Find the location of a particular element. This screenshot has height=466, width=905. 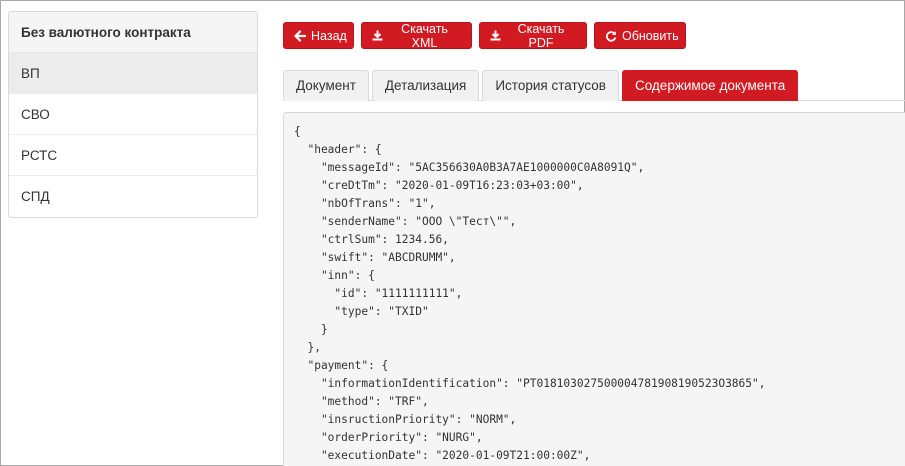

download-pdf-label: Скачать PDF is located at coordinates (541, 35).